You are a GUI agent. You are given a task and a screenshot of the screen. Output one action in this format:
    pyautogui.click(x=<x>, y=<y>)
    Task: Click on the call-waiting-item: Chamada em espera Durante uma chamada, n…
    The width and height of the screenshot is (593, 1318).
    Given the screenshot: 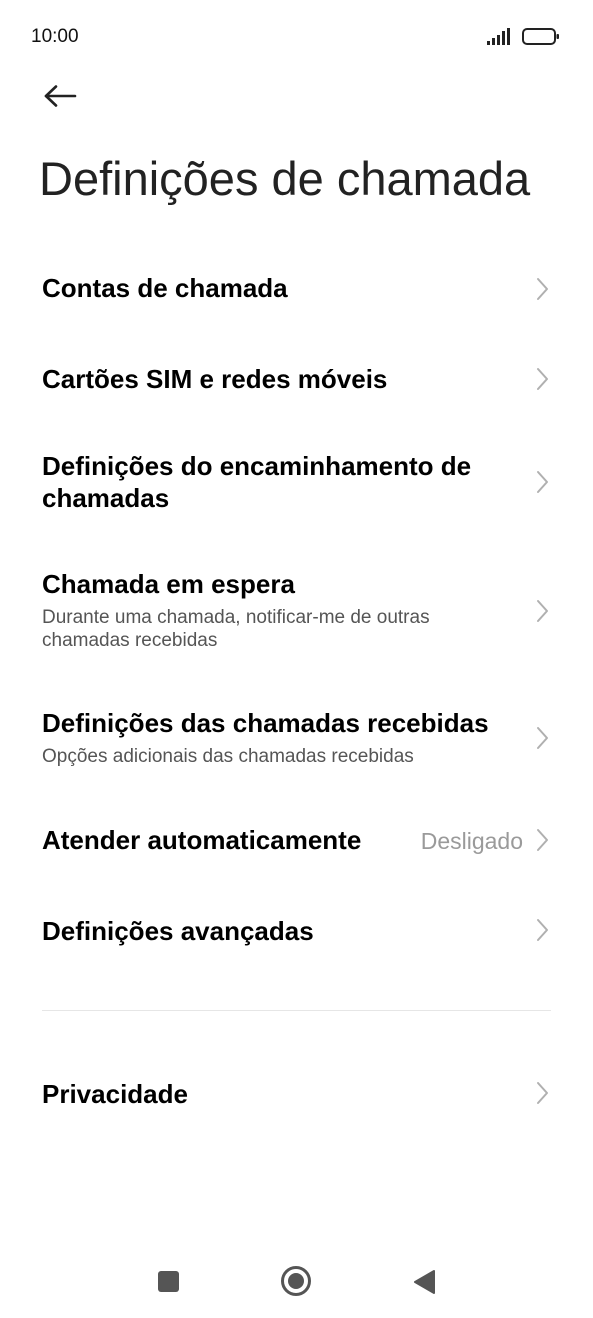 What is the action you would take?
    pyautogui.click(x=296, y=615)
    